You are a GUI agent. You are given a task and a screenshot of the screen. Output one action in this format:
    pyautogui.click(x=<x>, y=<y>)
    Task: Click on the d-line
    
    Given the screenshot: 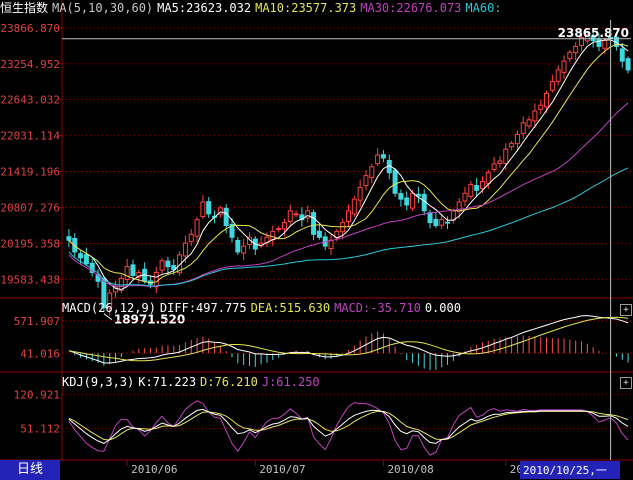 What is the action you would take?
    pyautogui.click(x=348, y=425)
    